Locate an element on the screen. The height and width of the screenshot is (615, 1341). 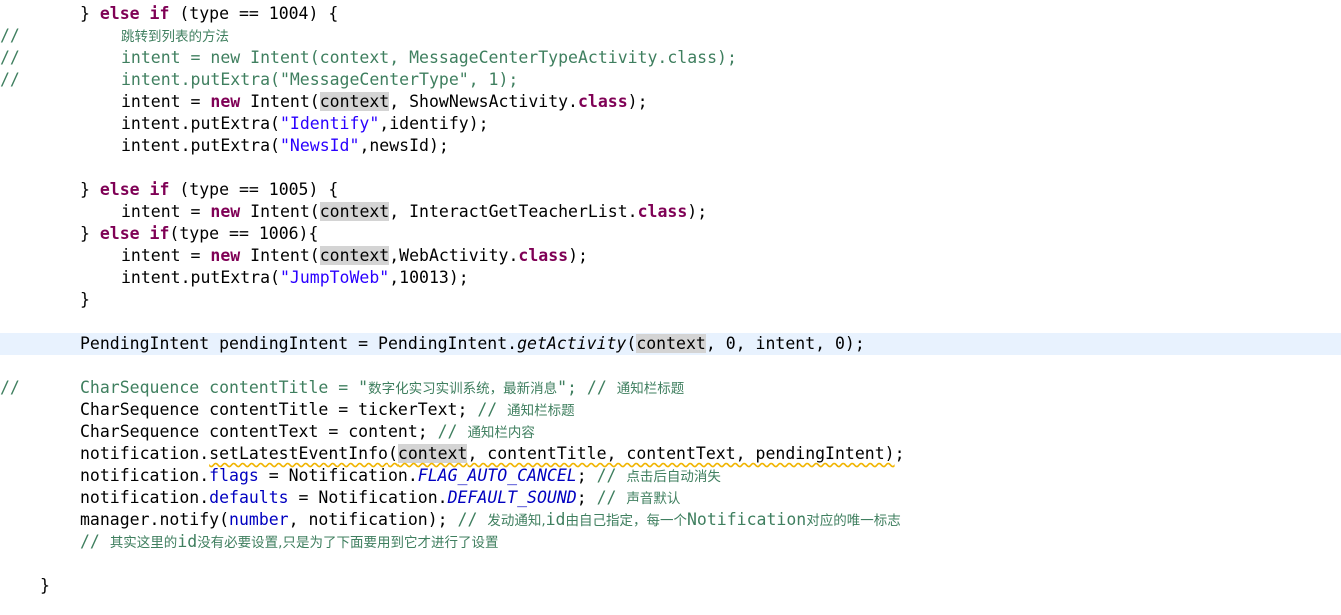
code-token: ( is located at coordinates (392, 453).